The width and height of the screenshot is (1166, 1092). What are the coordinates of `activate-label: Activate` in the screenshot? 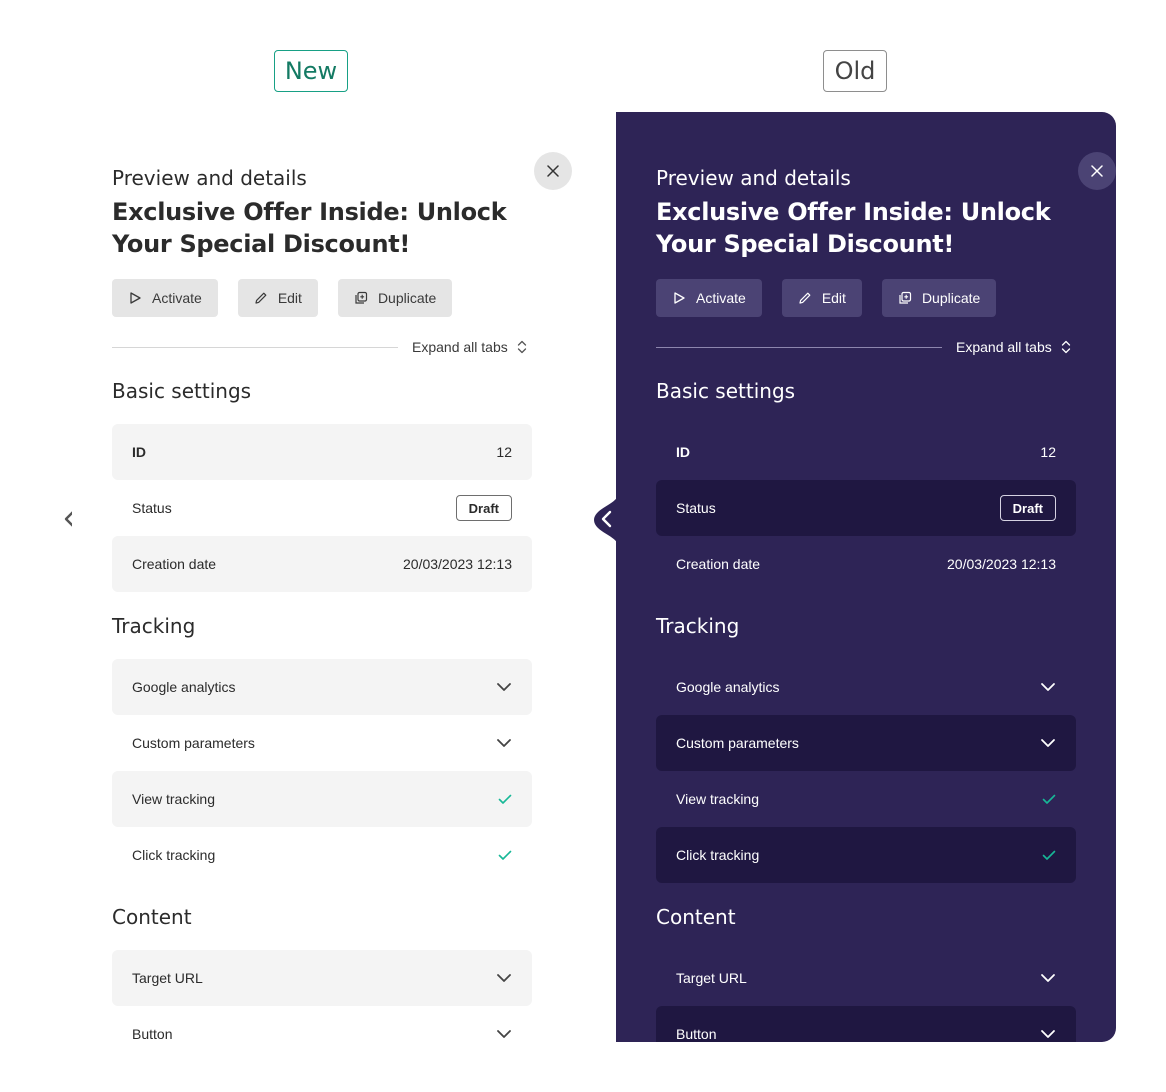 It's located at (177, 298).